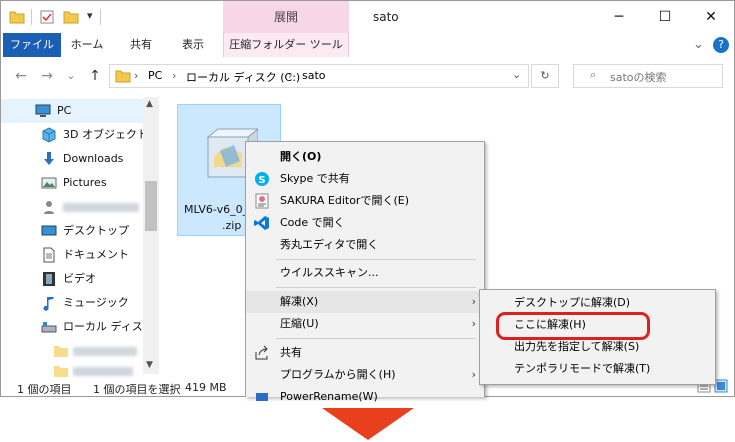 This screenshot has height=442, width=735. I want to click on sidebar-item-label: 3D オブジェクト, so click(103, 134).